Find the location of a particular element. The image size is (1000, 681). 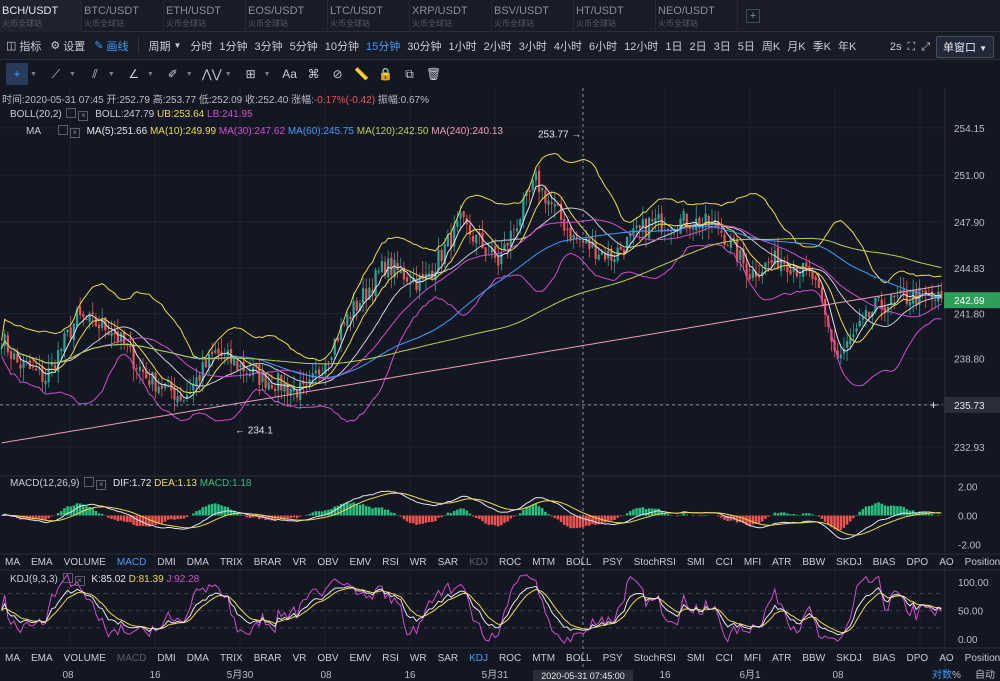

indicator-tab: BIAS is located at coordinates (884, 562).